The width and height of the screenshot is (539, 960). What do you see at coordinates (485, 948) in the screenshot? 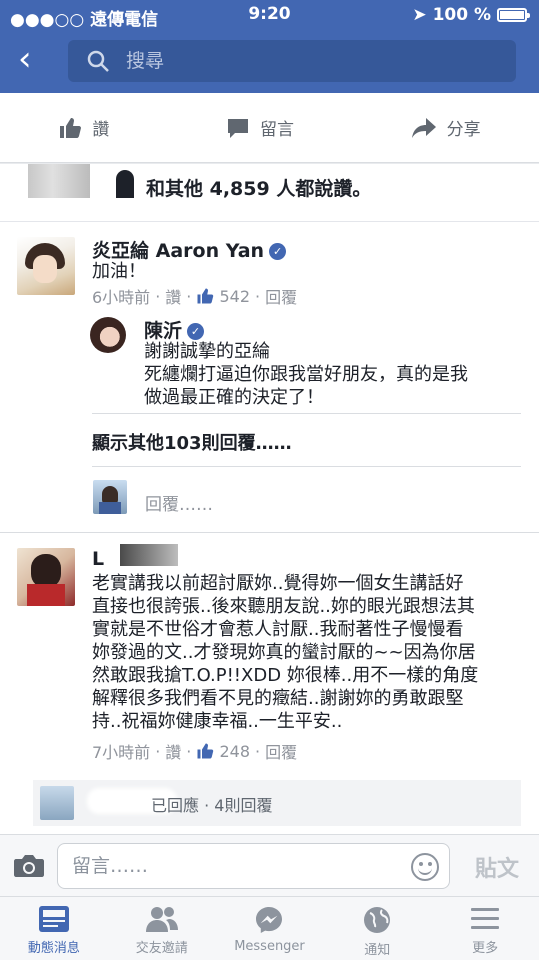
I see `tab-label: 更多` at bounding box center [485, 948].